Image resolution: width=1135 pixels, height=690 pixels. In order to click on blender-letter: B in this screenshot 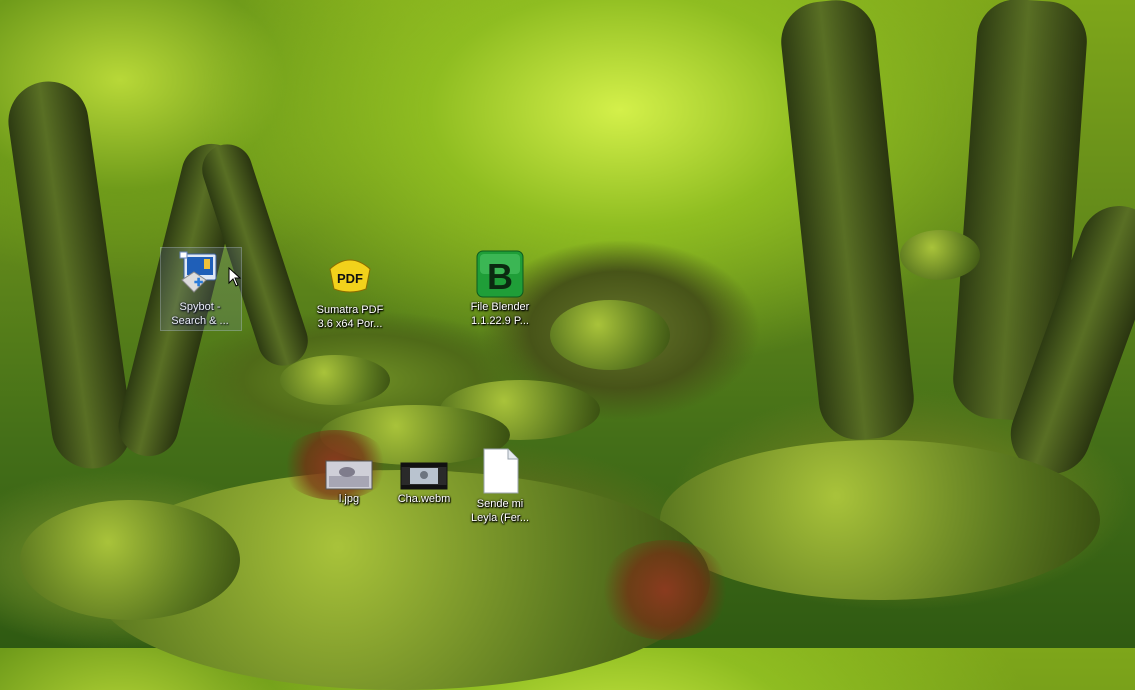, I will do `click(500, 276)`.